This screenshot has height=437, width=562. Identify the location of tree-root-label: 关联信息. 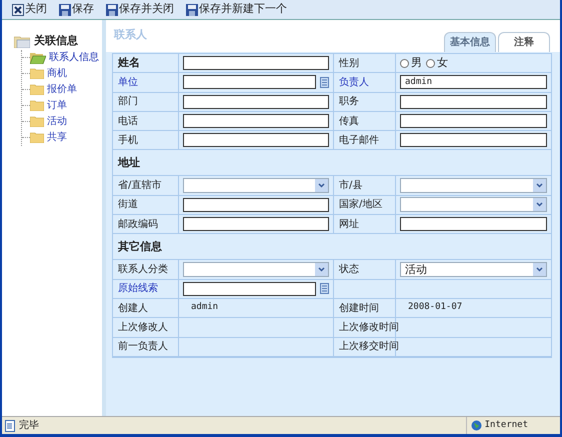
(56, 41).